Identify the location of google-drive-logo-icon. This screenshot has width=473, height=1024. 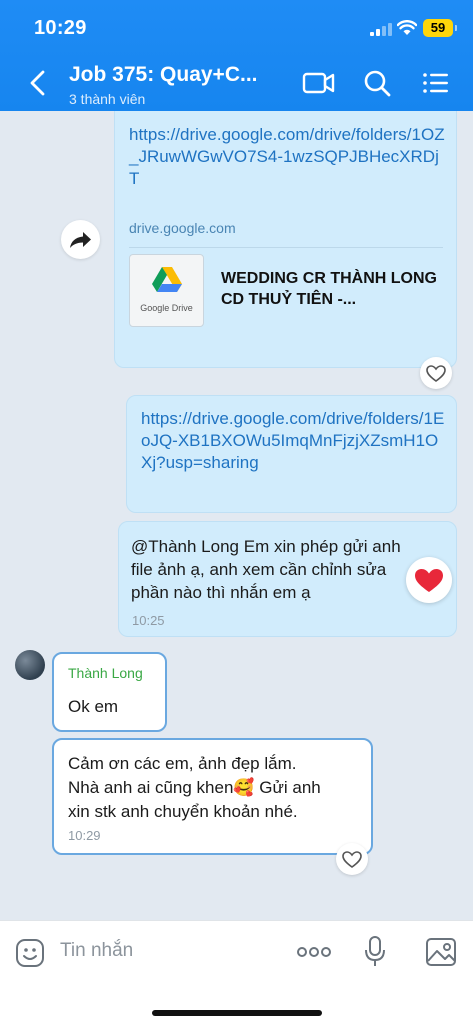
(167, 279).